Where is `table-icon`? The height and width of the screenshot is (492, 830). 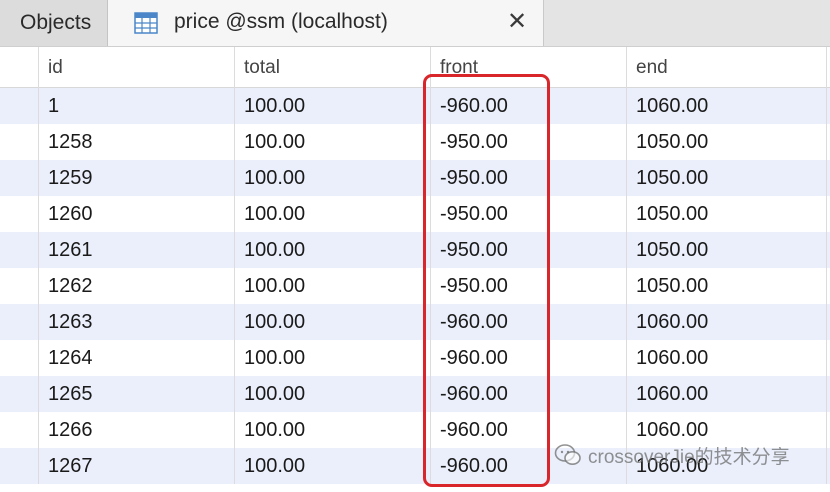 table-icon is located at coordinates (146, 23).